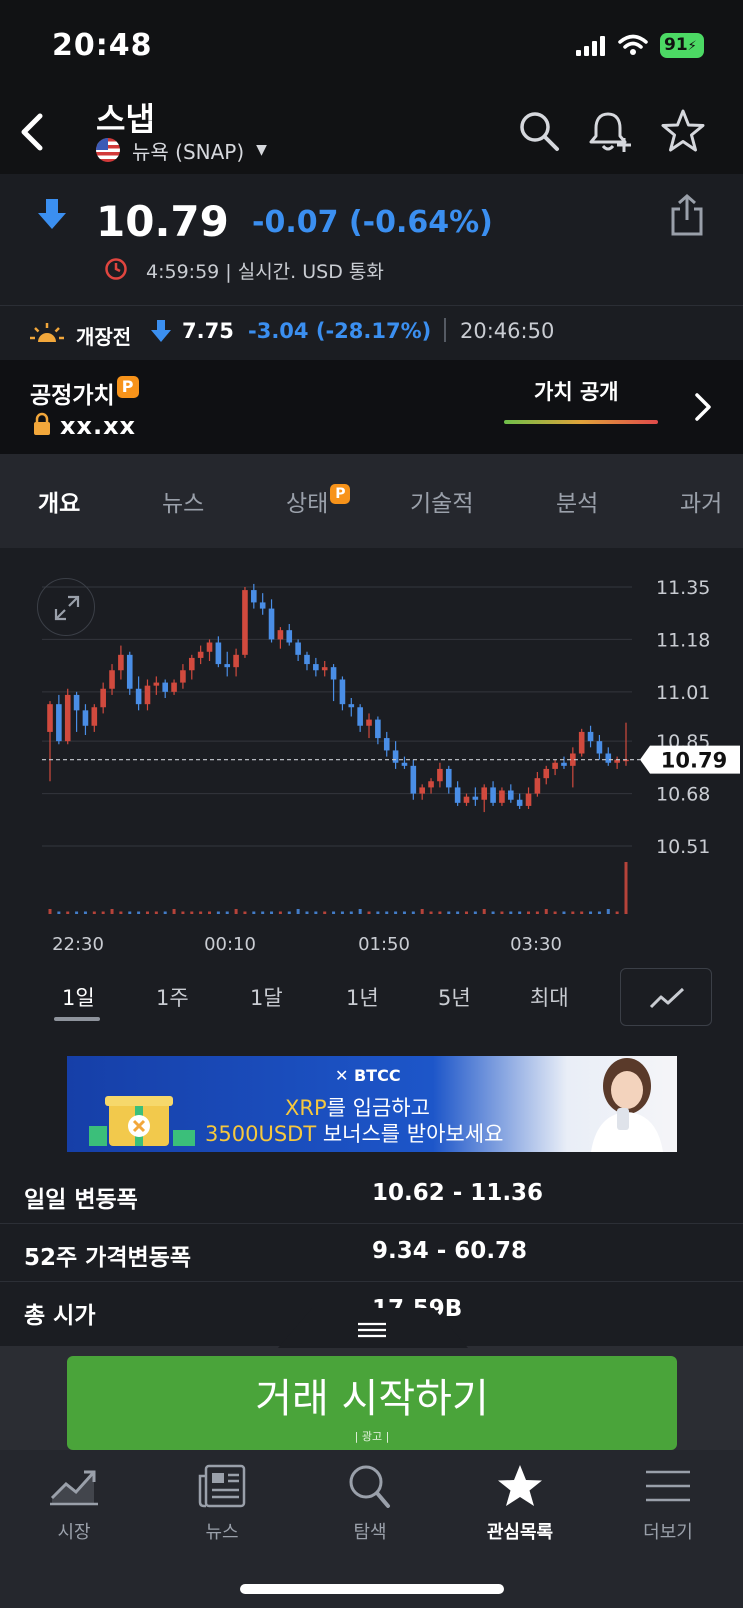 This screenshot has width=743, height=1608. Describe the element at coordinates (683, 847) in the screenshot. I see `y-tick-label: 10.51` at that location.